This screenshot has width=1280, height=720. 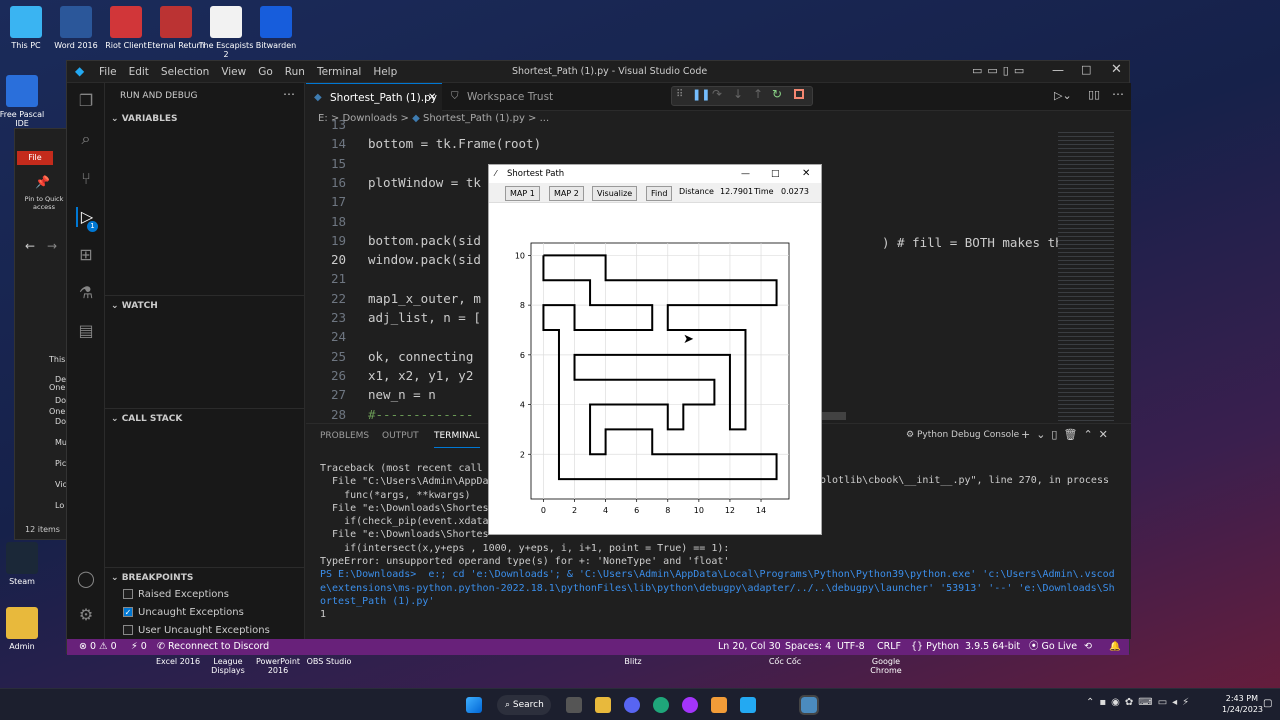 What do you see at coordinates (385, 72) in the screenshot?
I see `menu-help: Help` at bounding box center [385, 72].